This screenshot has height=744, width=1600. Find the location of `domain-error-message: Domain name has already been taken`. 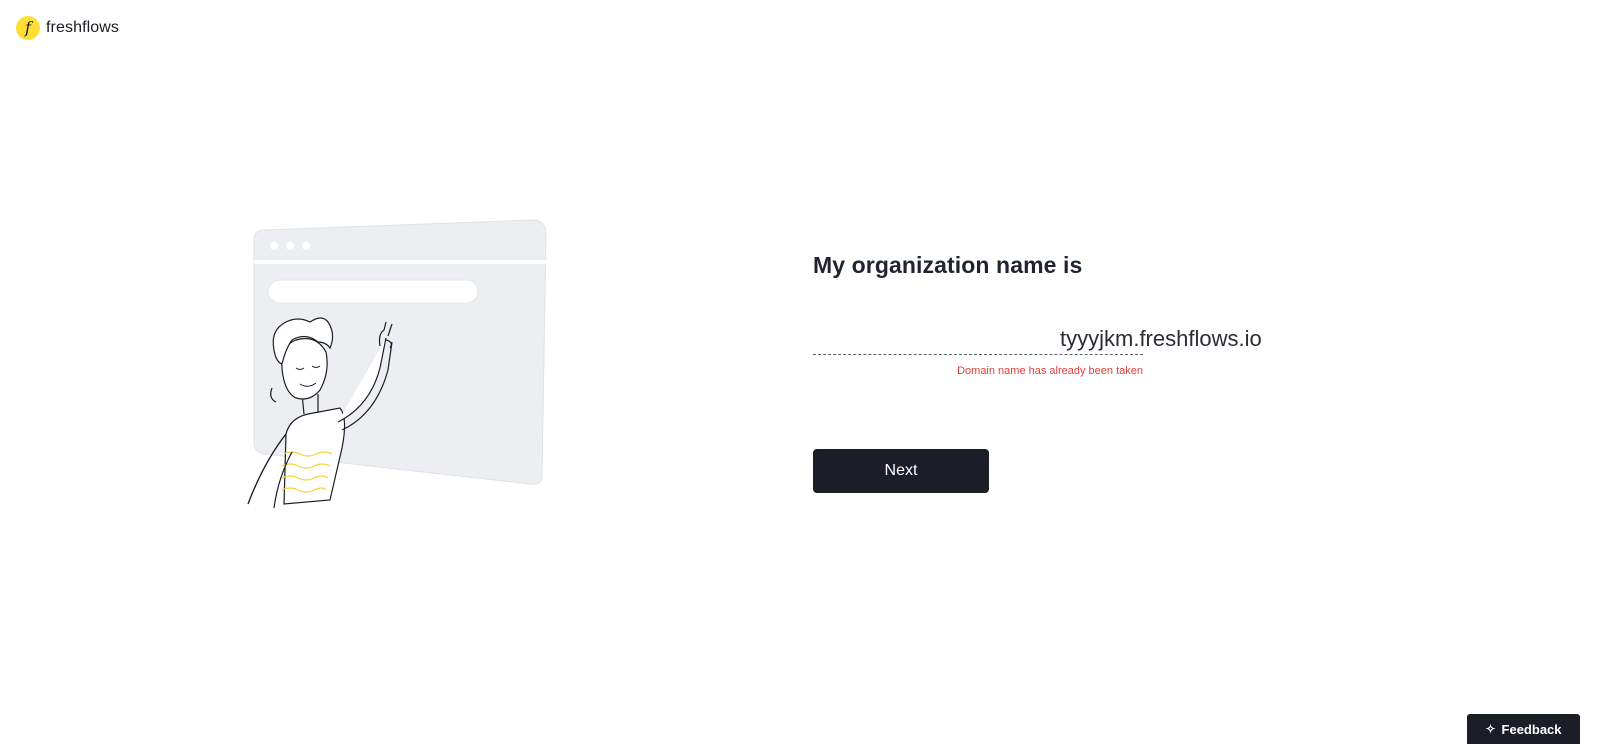

domain-error-message: Domain name has already been taken is located at coordinates (1050, 371).